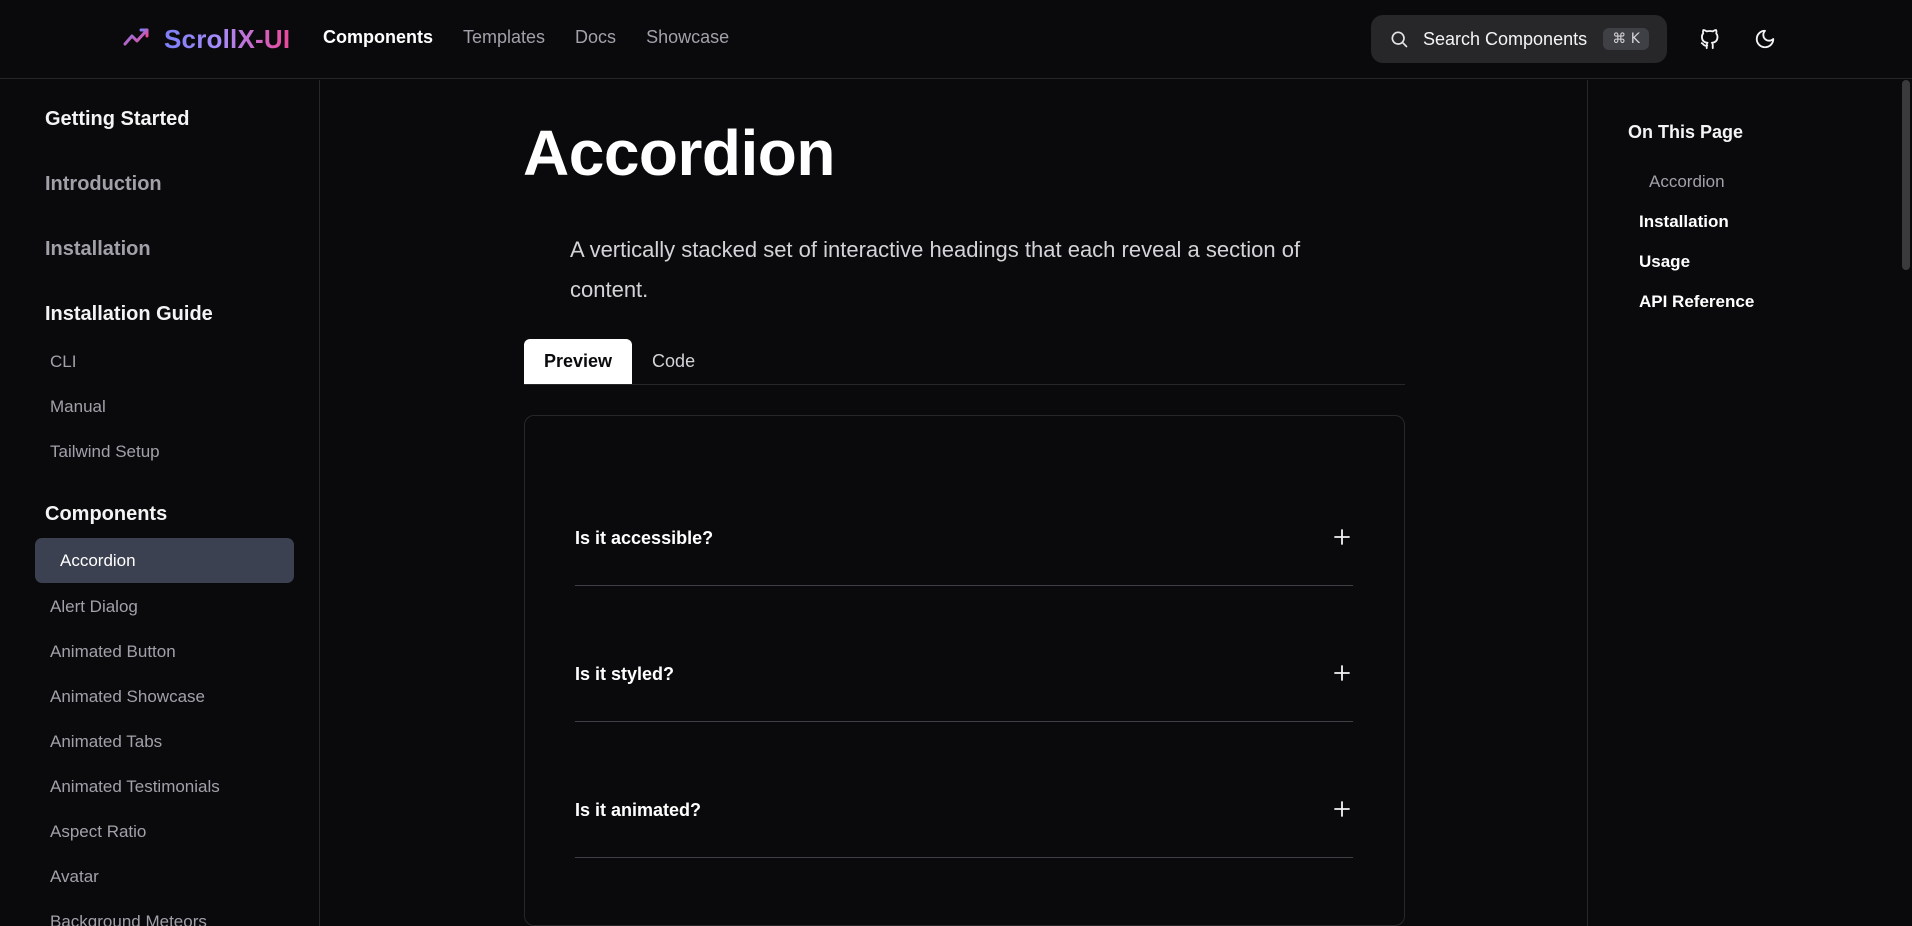 Image resolution: width=1912 pixels, height=926 pixels. What do you see at coordinates (227, 38) in the screenshot?
I see `brand-name: ScrollX-UI` at bounding box center [227, 38].